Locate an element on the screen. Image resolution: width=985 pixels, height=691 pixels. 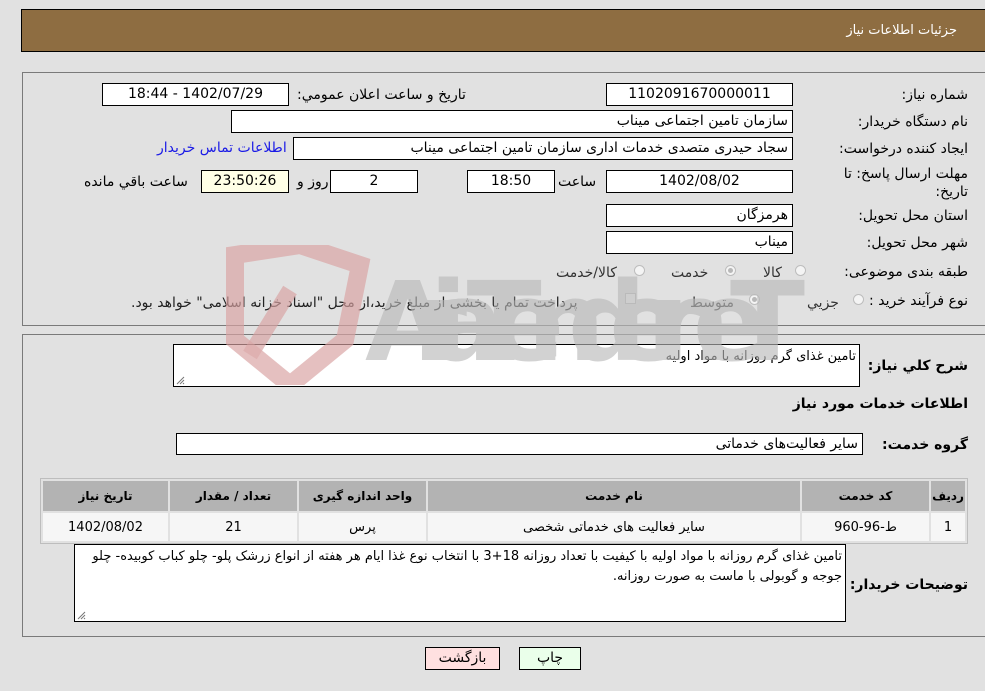
deadline-label-line1: مهلت ارسال پاسخ: تا is located at coordinates (905, 174).